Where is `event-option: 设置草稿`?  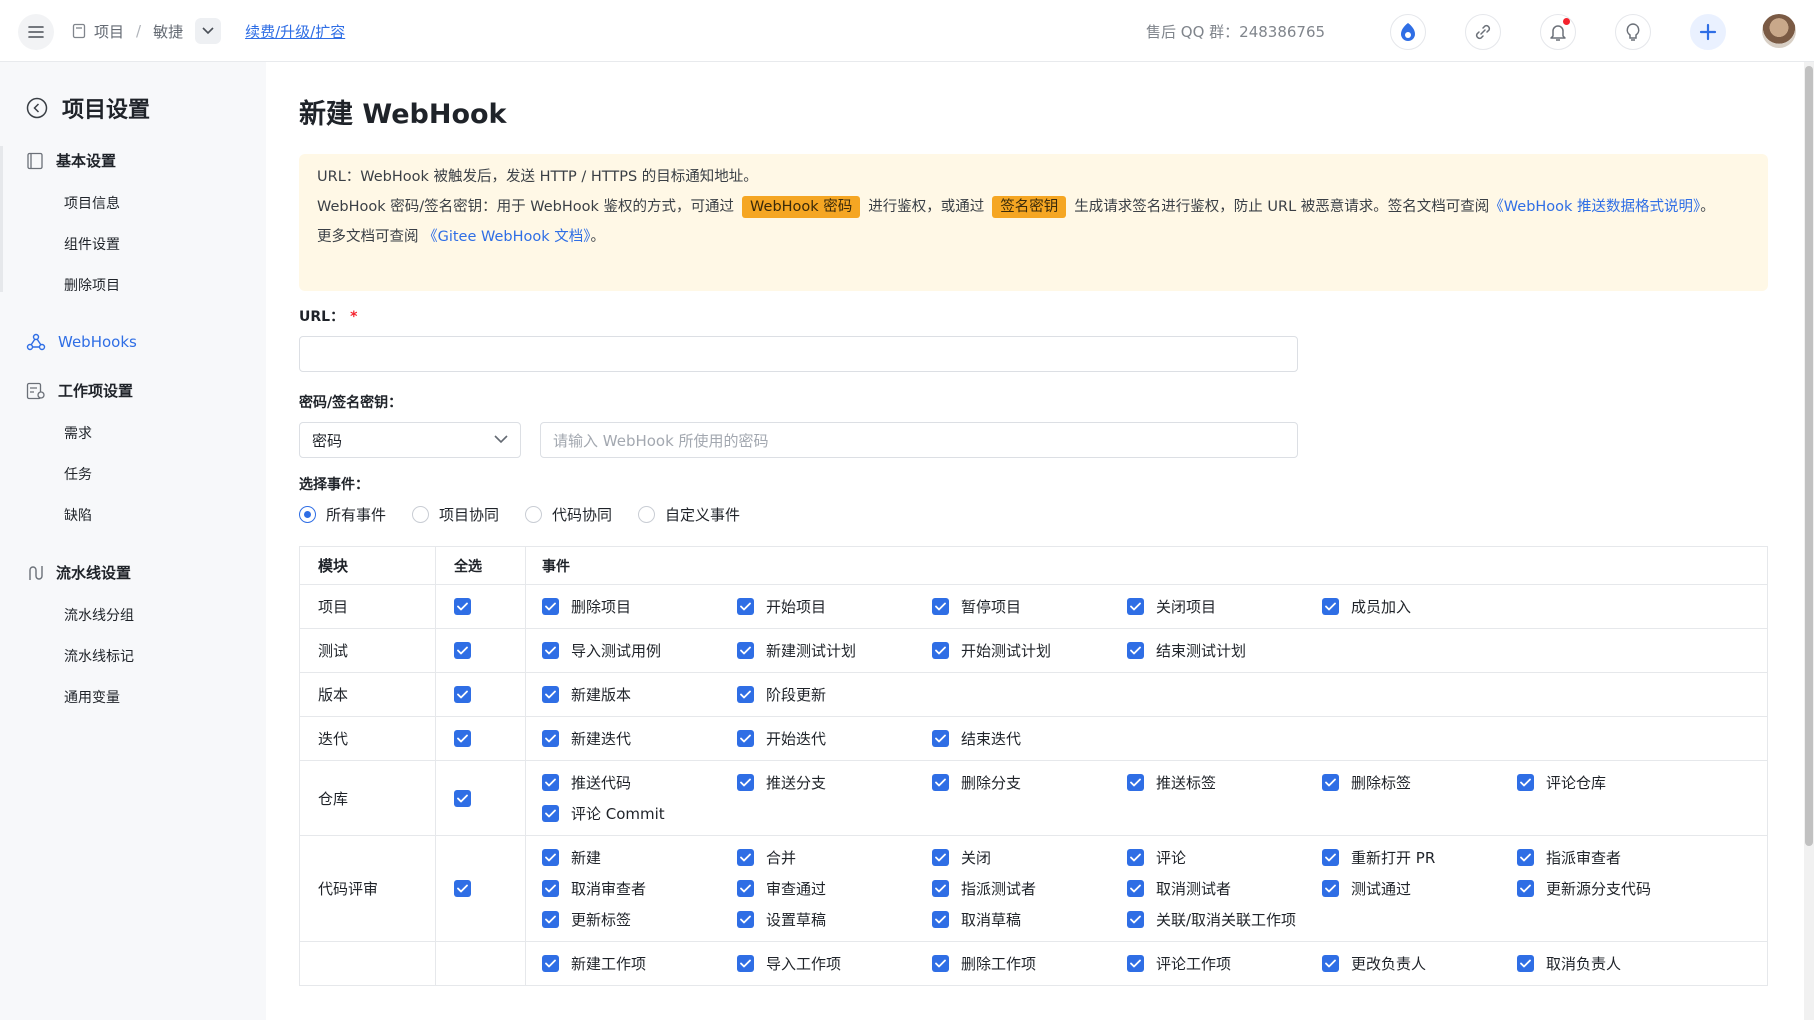 event-option: 设置草稿 is located at coordinates (834, 919).